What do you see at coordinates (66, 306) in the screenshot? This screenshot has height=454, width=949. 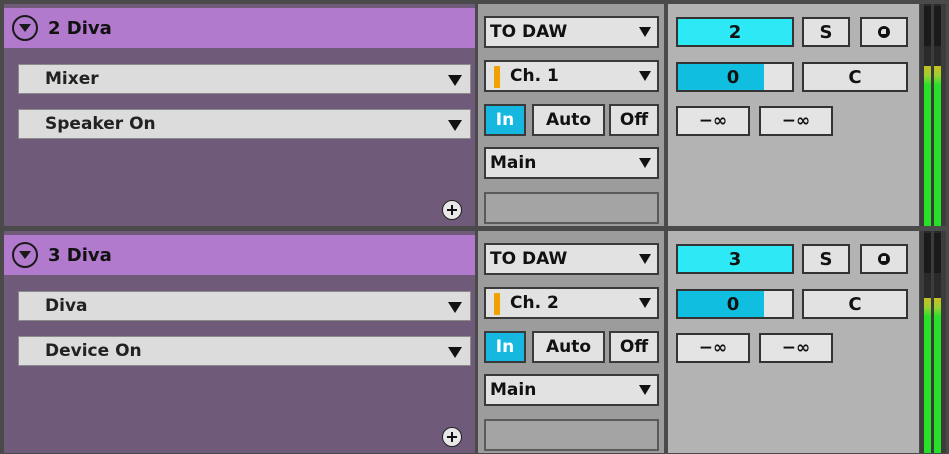 I see `device-chooser-label: Diva` at bounding box center [66, 306].